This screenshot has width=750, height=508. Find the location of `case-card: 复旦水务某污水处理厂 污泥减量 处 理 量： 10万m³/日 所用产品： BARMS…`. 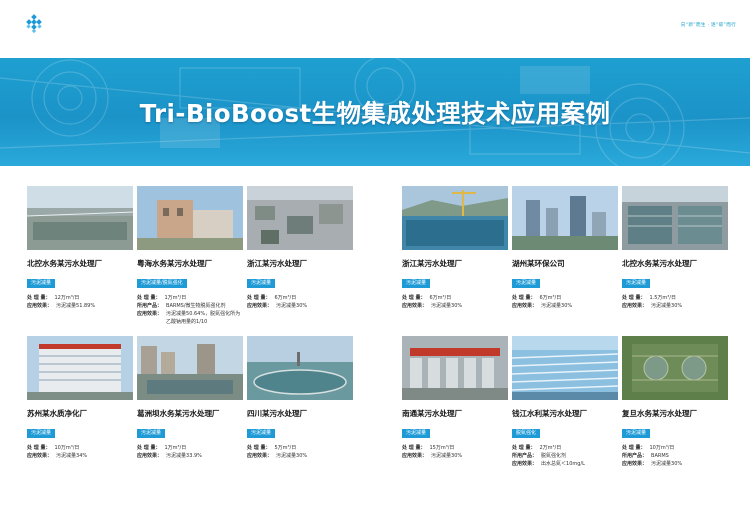

case-card: 复旦水务某污水处理厂 污泥减量 处 理 量： 10万m³/日 所用产品： BARMS… is located at coordinates (675, 402).